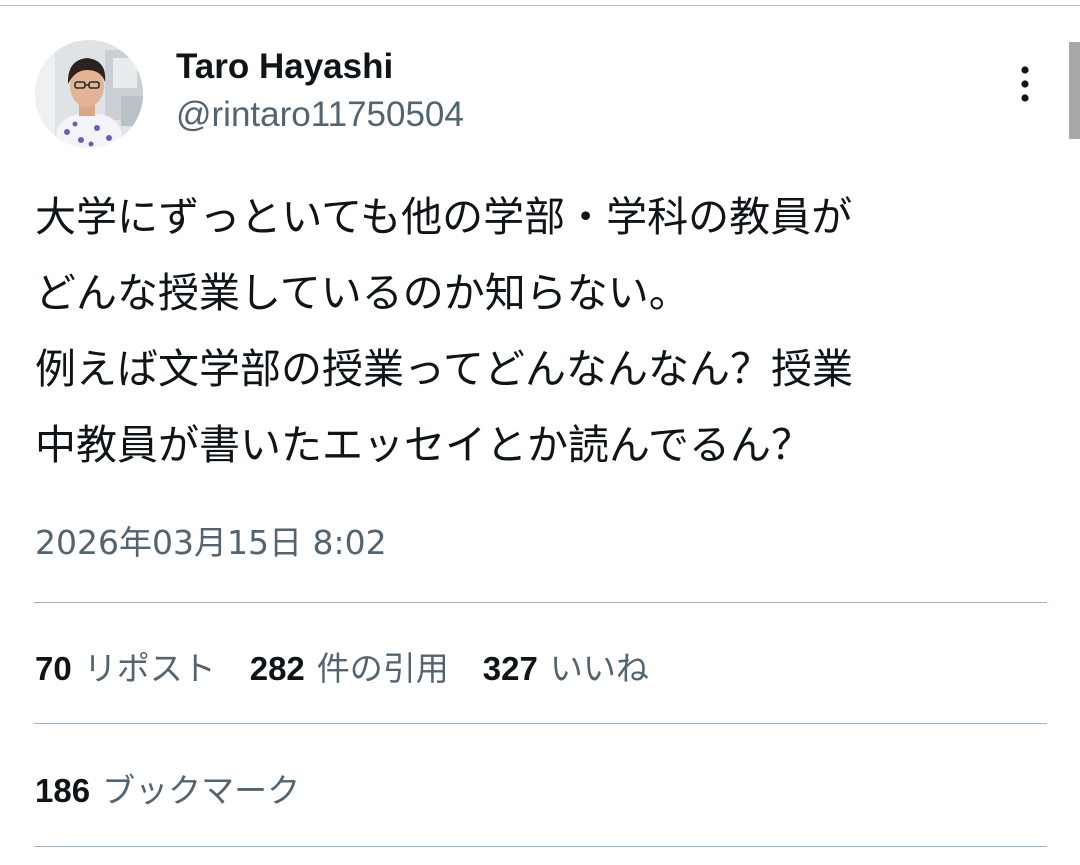 The height and width of the screenshot is (865, 1080). I want to click on engagement-stats: 70 リポスト 282 件の引用 327 いいね, so click(359, 666).